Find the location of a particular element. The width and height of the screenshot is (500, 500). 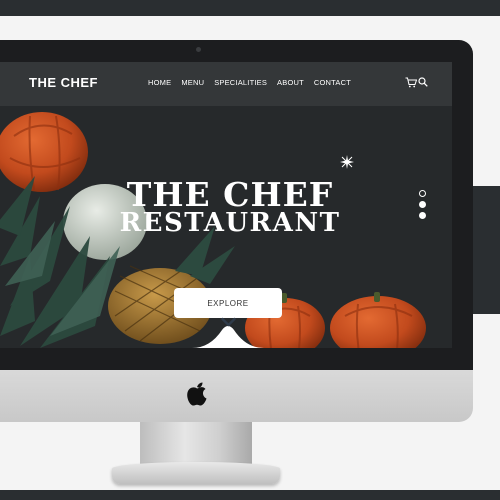

camera-icon is located at coordinates (198, 49).